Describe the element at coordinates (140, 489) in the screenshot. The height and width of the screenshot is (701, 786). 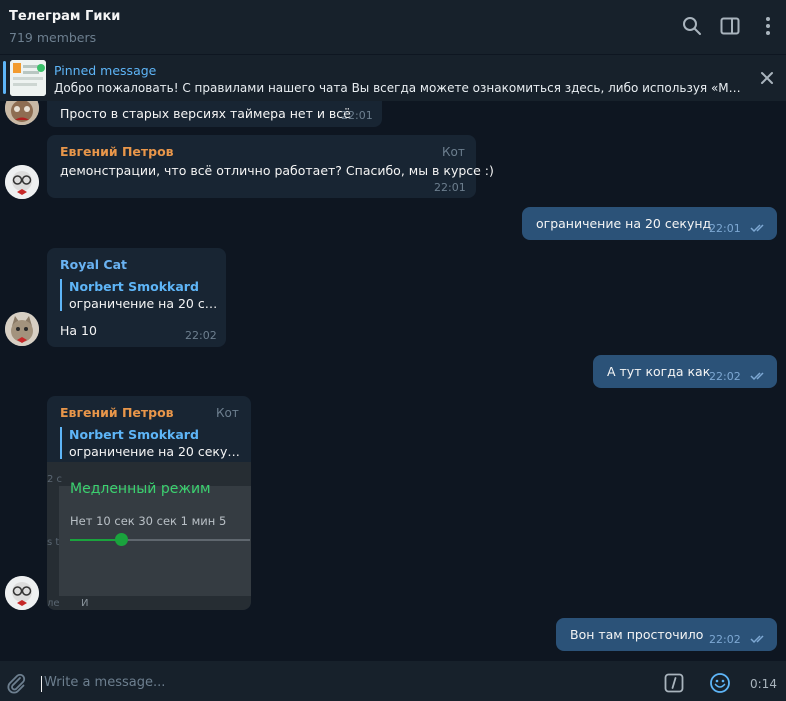
I see `slowmode-title: Медленный режим` at that location.